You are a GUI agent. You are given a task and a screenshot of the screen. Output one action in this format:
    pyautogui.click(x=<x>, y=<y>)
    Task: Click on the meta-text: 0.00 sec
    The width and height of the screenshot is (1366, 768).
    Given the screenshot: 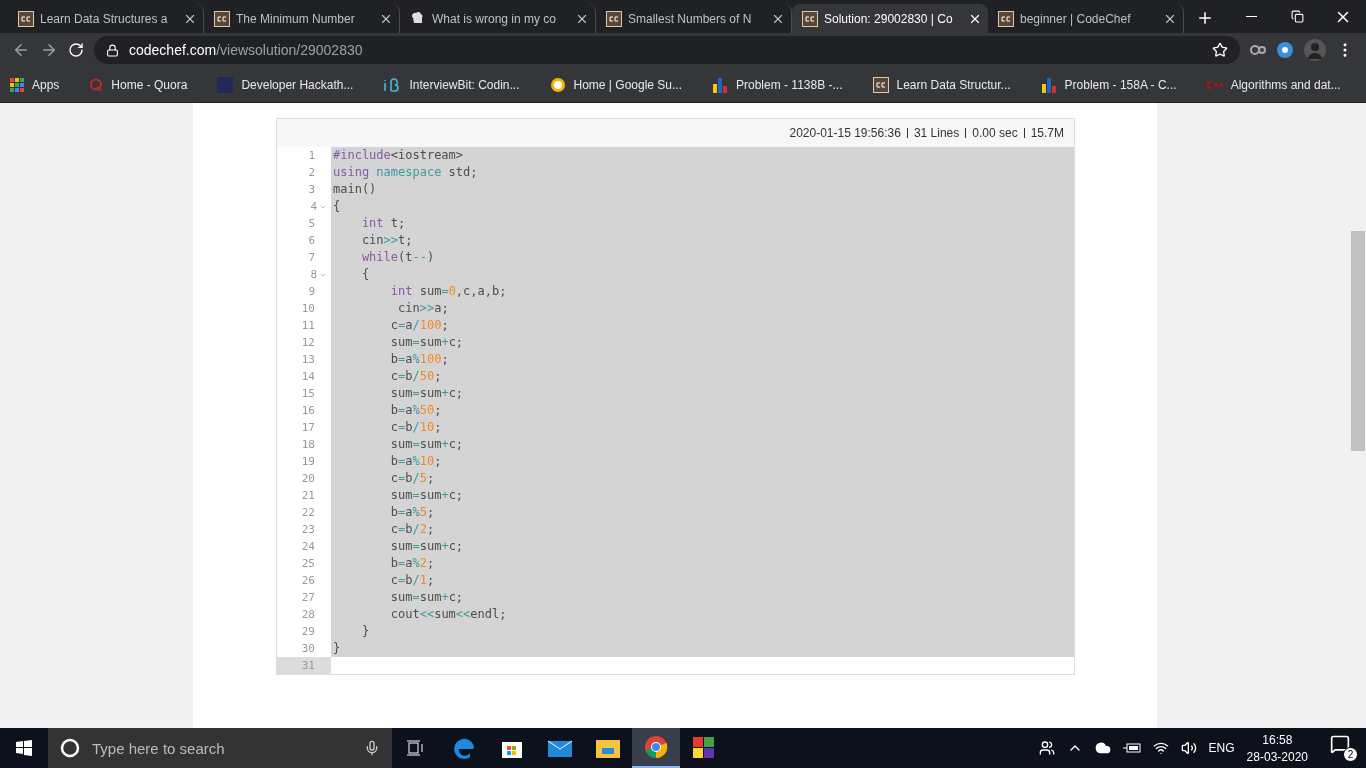 What is the action you would take?
    pyautogui.click(x=995, y=133)
    